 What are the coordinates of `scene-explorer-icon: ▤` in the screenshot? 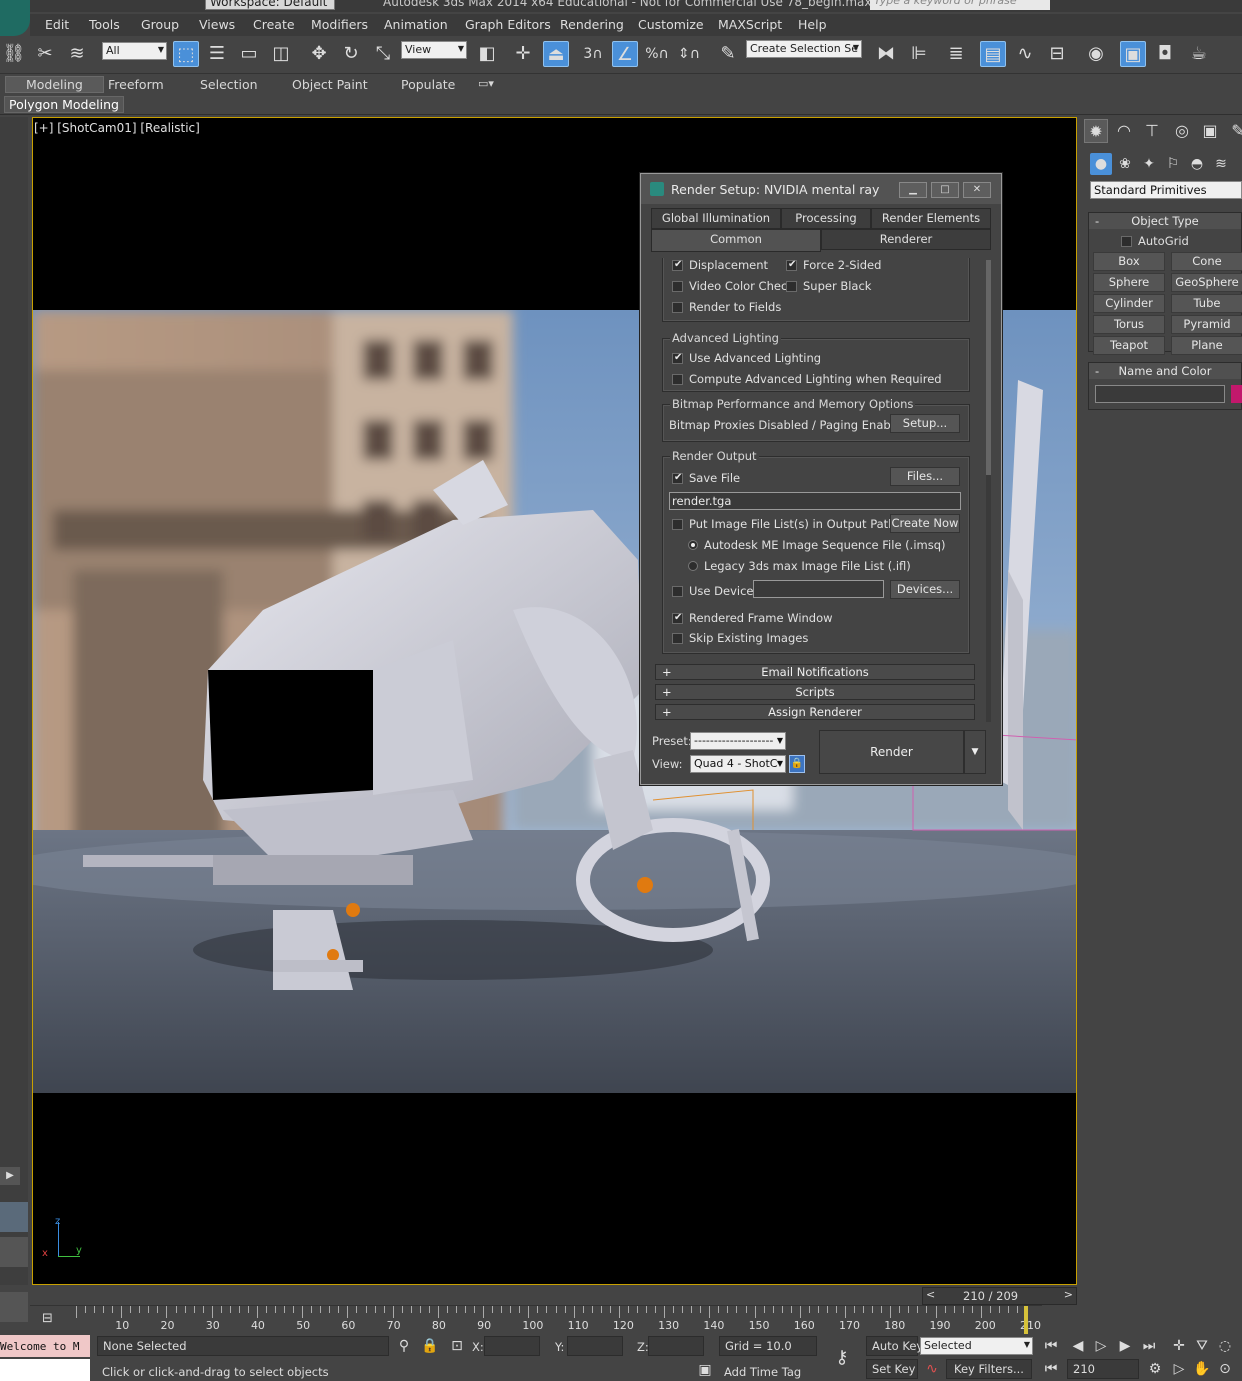 It's located at (993, 54).